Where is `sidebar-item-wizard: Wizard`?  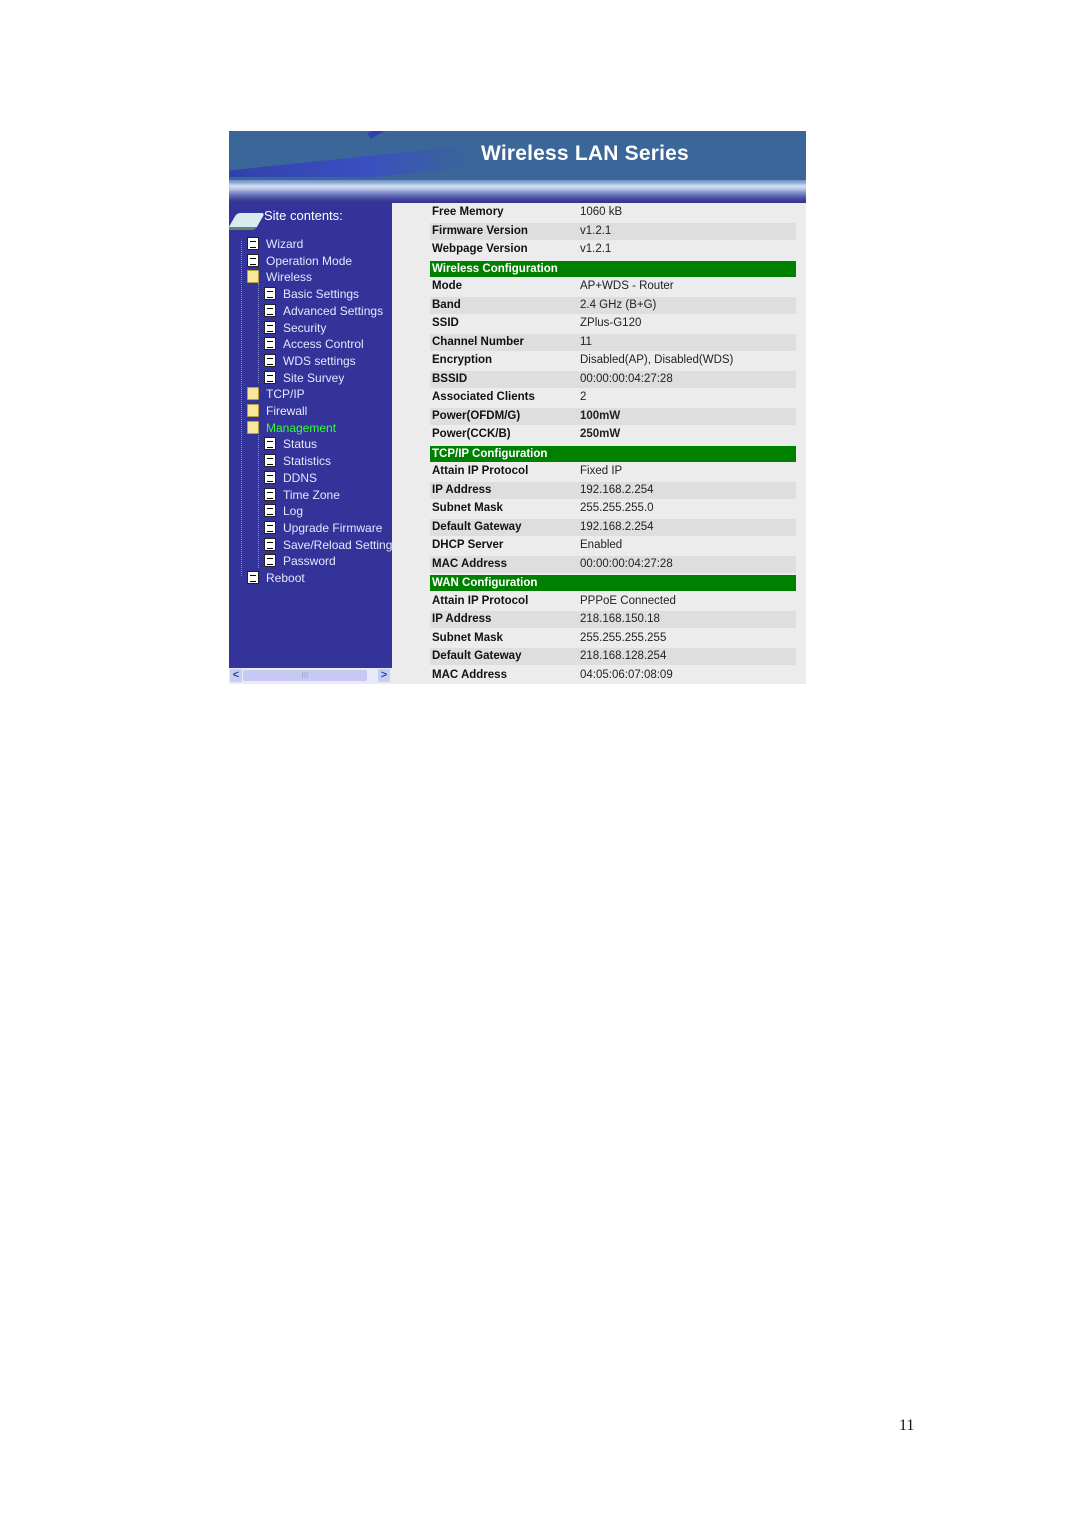 sidebar-item-wizard: Wizard is located at coordinates (275, 244).